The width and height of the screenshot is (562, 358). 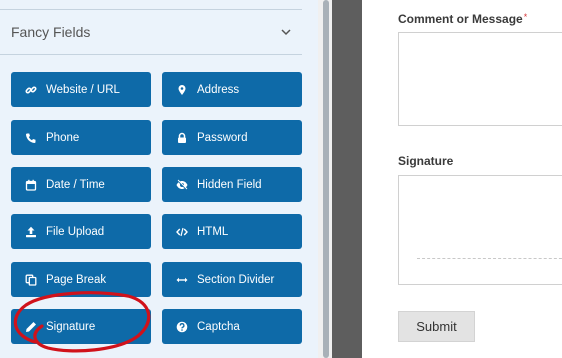 I want to click on field-button-label: File Upload, so click(x=75, y=231).